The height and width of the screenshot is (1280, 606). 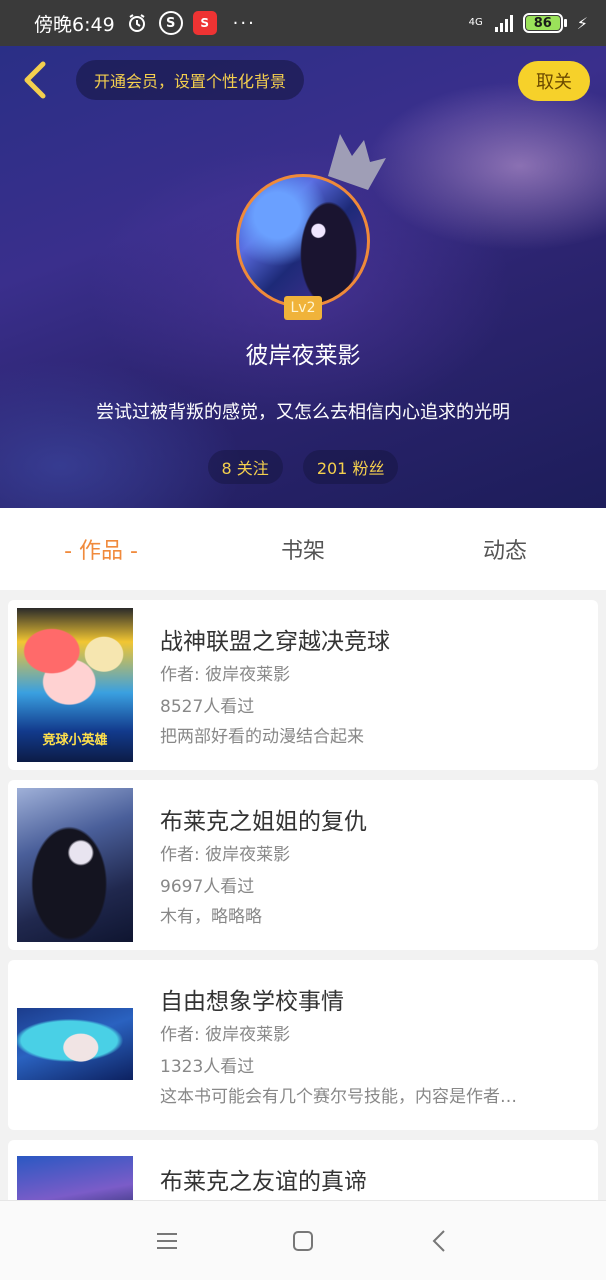 What do you see at coordinates (303, 356) in the screenshot?
I see `username: 彼岸夜莱影` at bounding box center [303, 356].